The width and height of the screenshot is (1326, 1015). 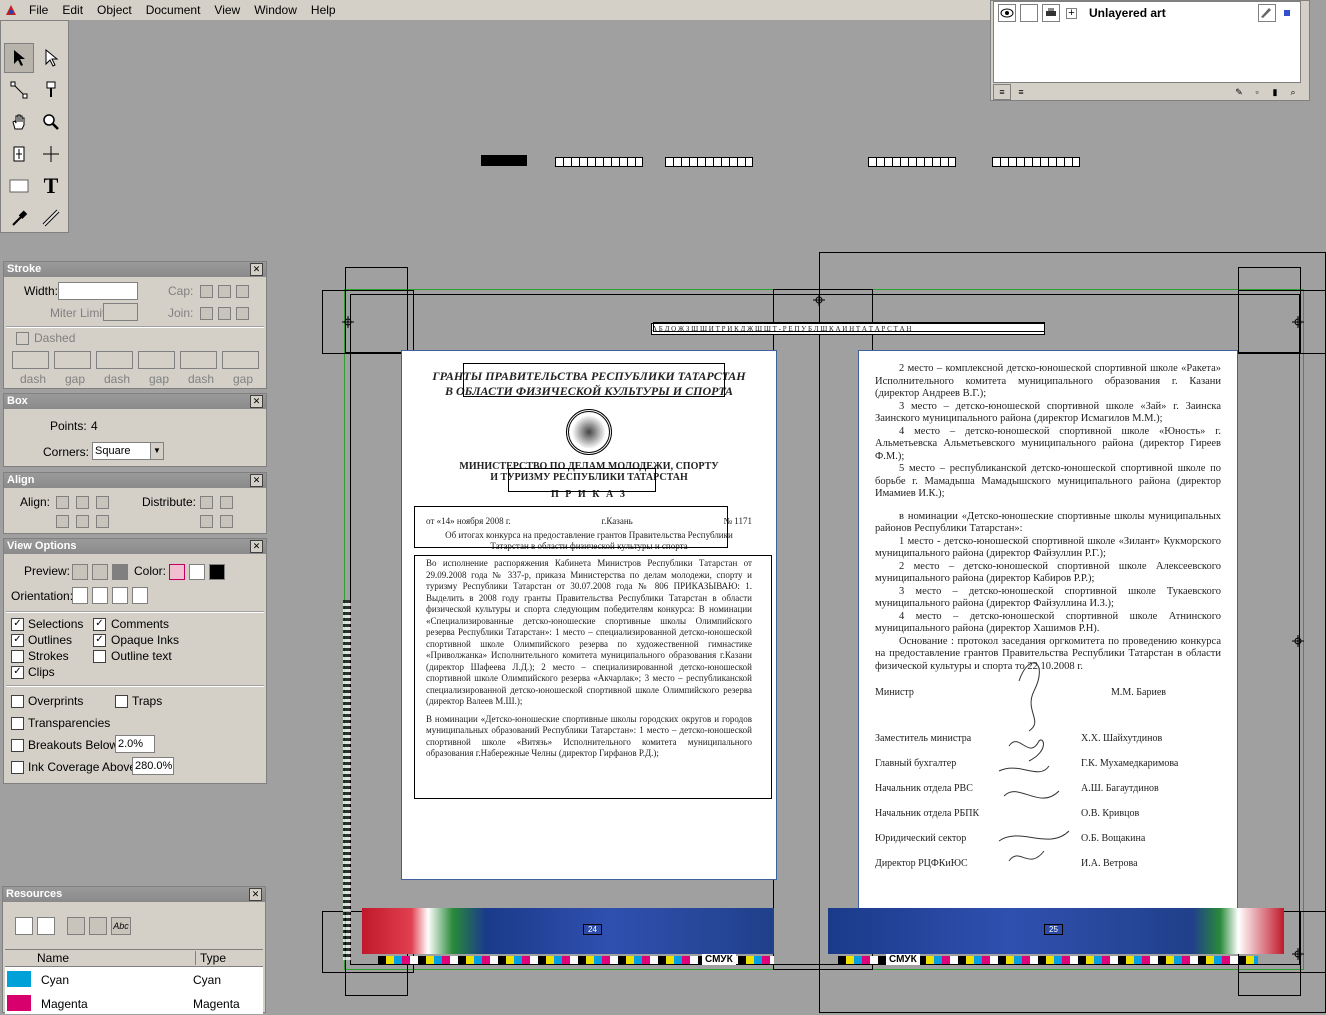 I want to click on direct-select-icon, so click(x=51, y=58).